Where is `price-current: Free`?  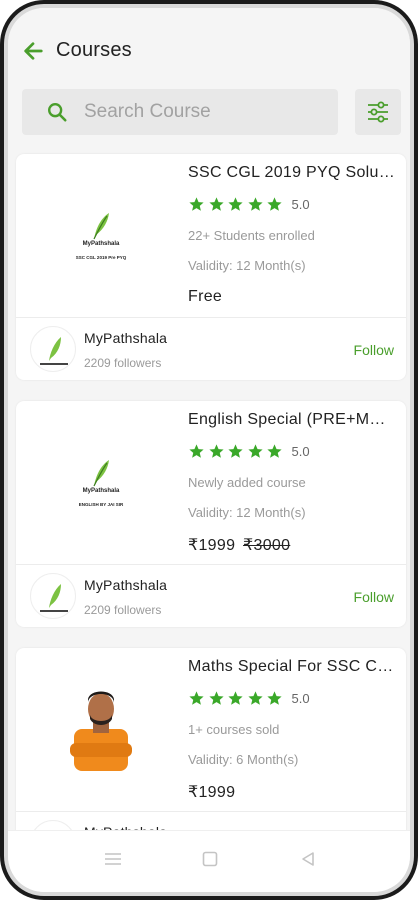
price-current: Free is located at coordinates (205, 296).